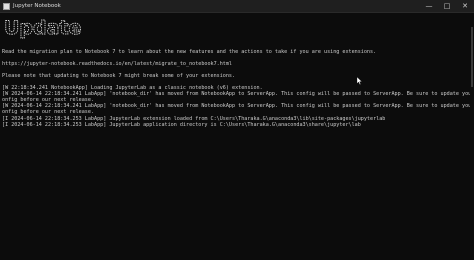 The height and width of the screenshot is (260, 474). Describe the element at coordinates (472, 57) in the screenshot. I see `scrollbar-thumb` at that location.